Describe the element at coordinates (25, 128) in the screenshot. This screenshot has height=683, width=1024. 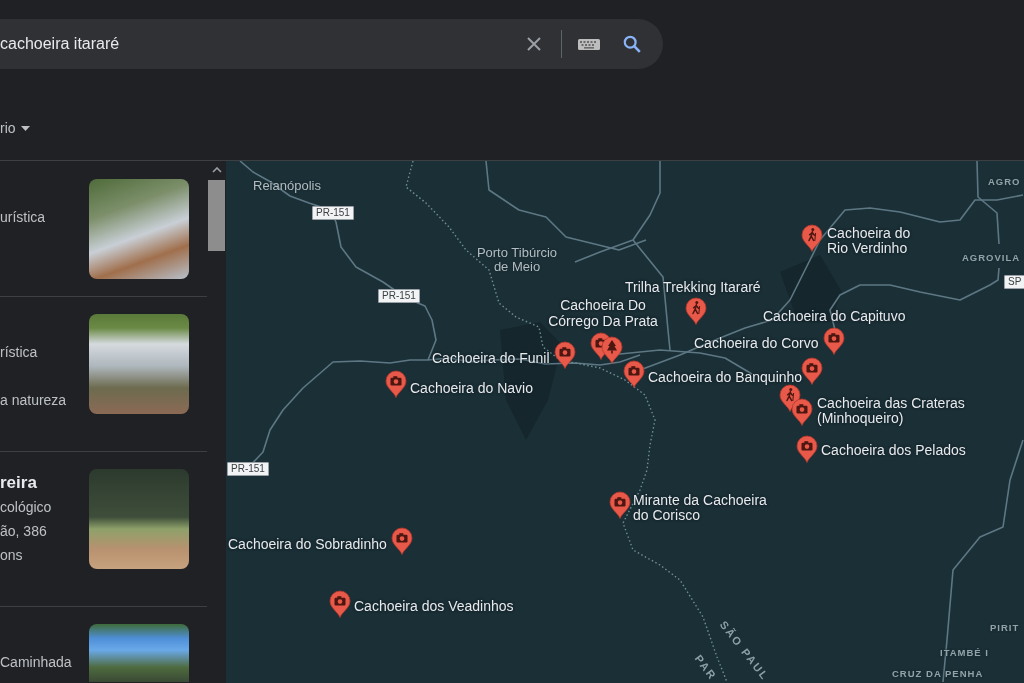
I see `dropdown-caret-icon` at that location.